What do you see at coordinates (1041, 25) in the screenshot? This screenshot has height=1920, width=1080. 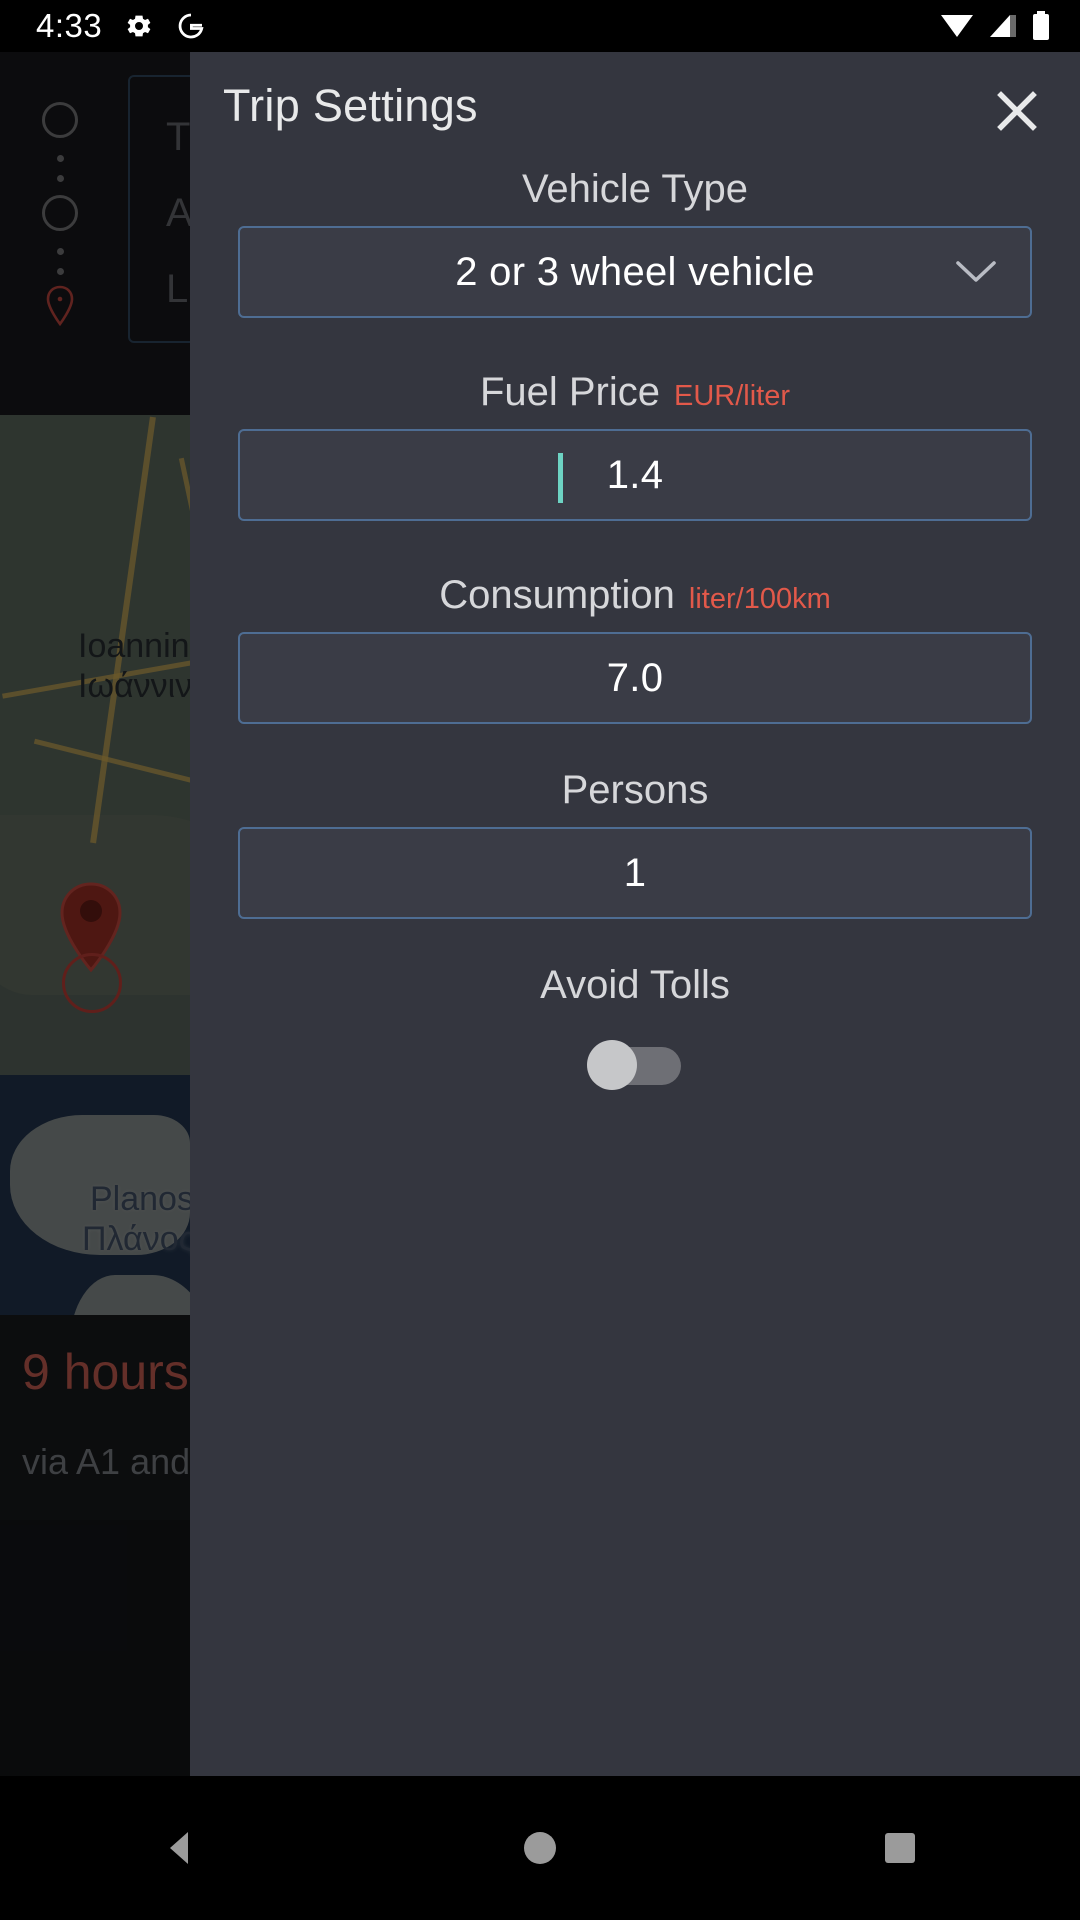 I see `battery-icon` at bounding box center [1041, 25].